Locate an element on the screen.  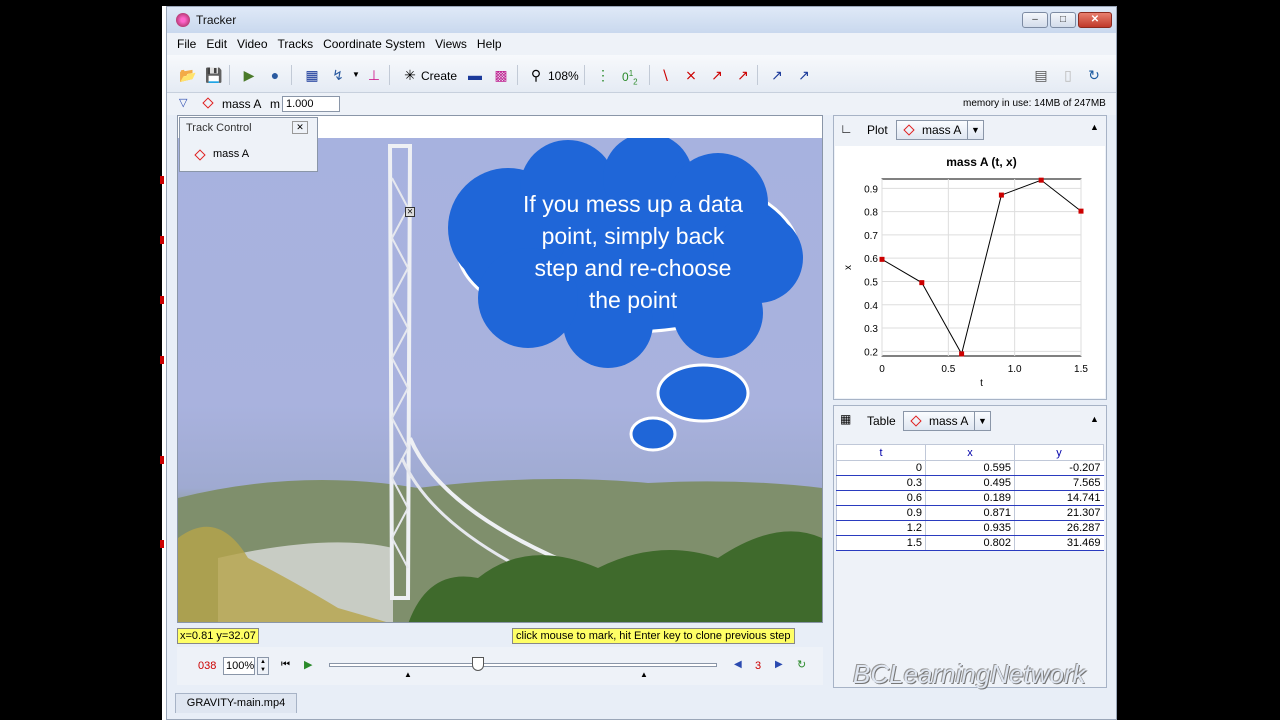
menu-help: Help is located at coordinates (489, 44).